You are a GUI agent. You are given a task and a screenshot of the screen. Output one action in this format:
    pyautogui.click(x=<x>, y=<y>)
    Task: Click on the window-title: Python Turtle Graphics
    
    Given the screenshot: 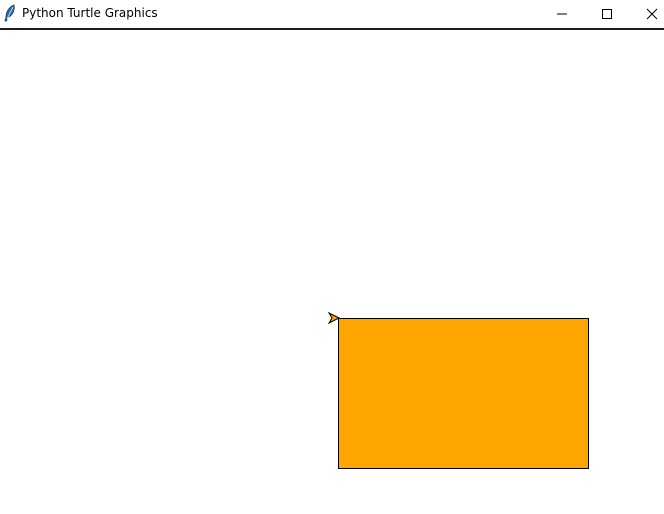 What is the action you would take?
    pyautogui.click(x=90, y=13)
    